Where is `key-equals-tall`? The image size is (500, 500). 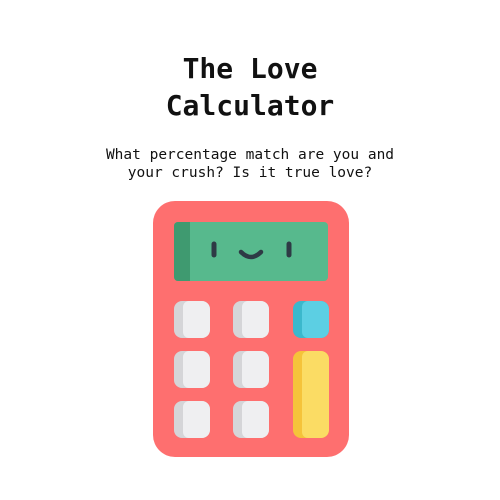
key-equals-tall is located at coordinates (311, 394).